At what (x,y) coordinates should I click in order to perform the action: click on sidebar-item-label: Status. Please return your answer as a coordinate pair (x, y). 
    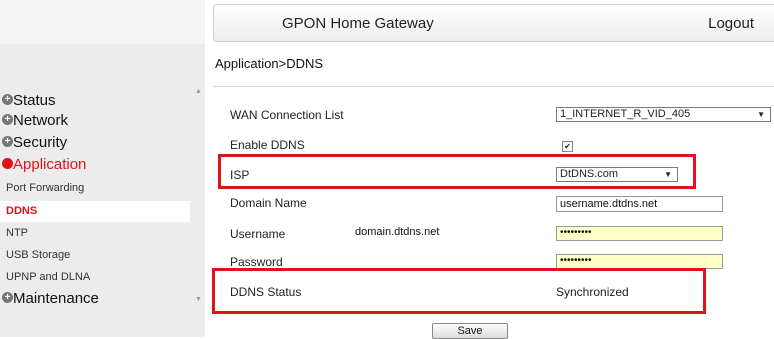
    Looking at the image, I should click on (34, 100).